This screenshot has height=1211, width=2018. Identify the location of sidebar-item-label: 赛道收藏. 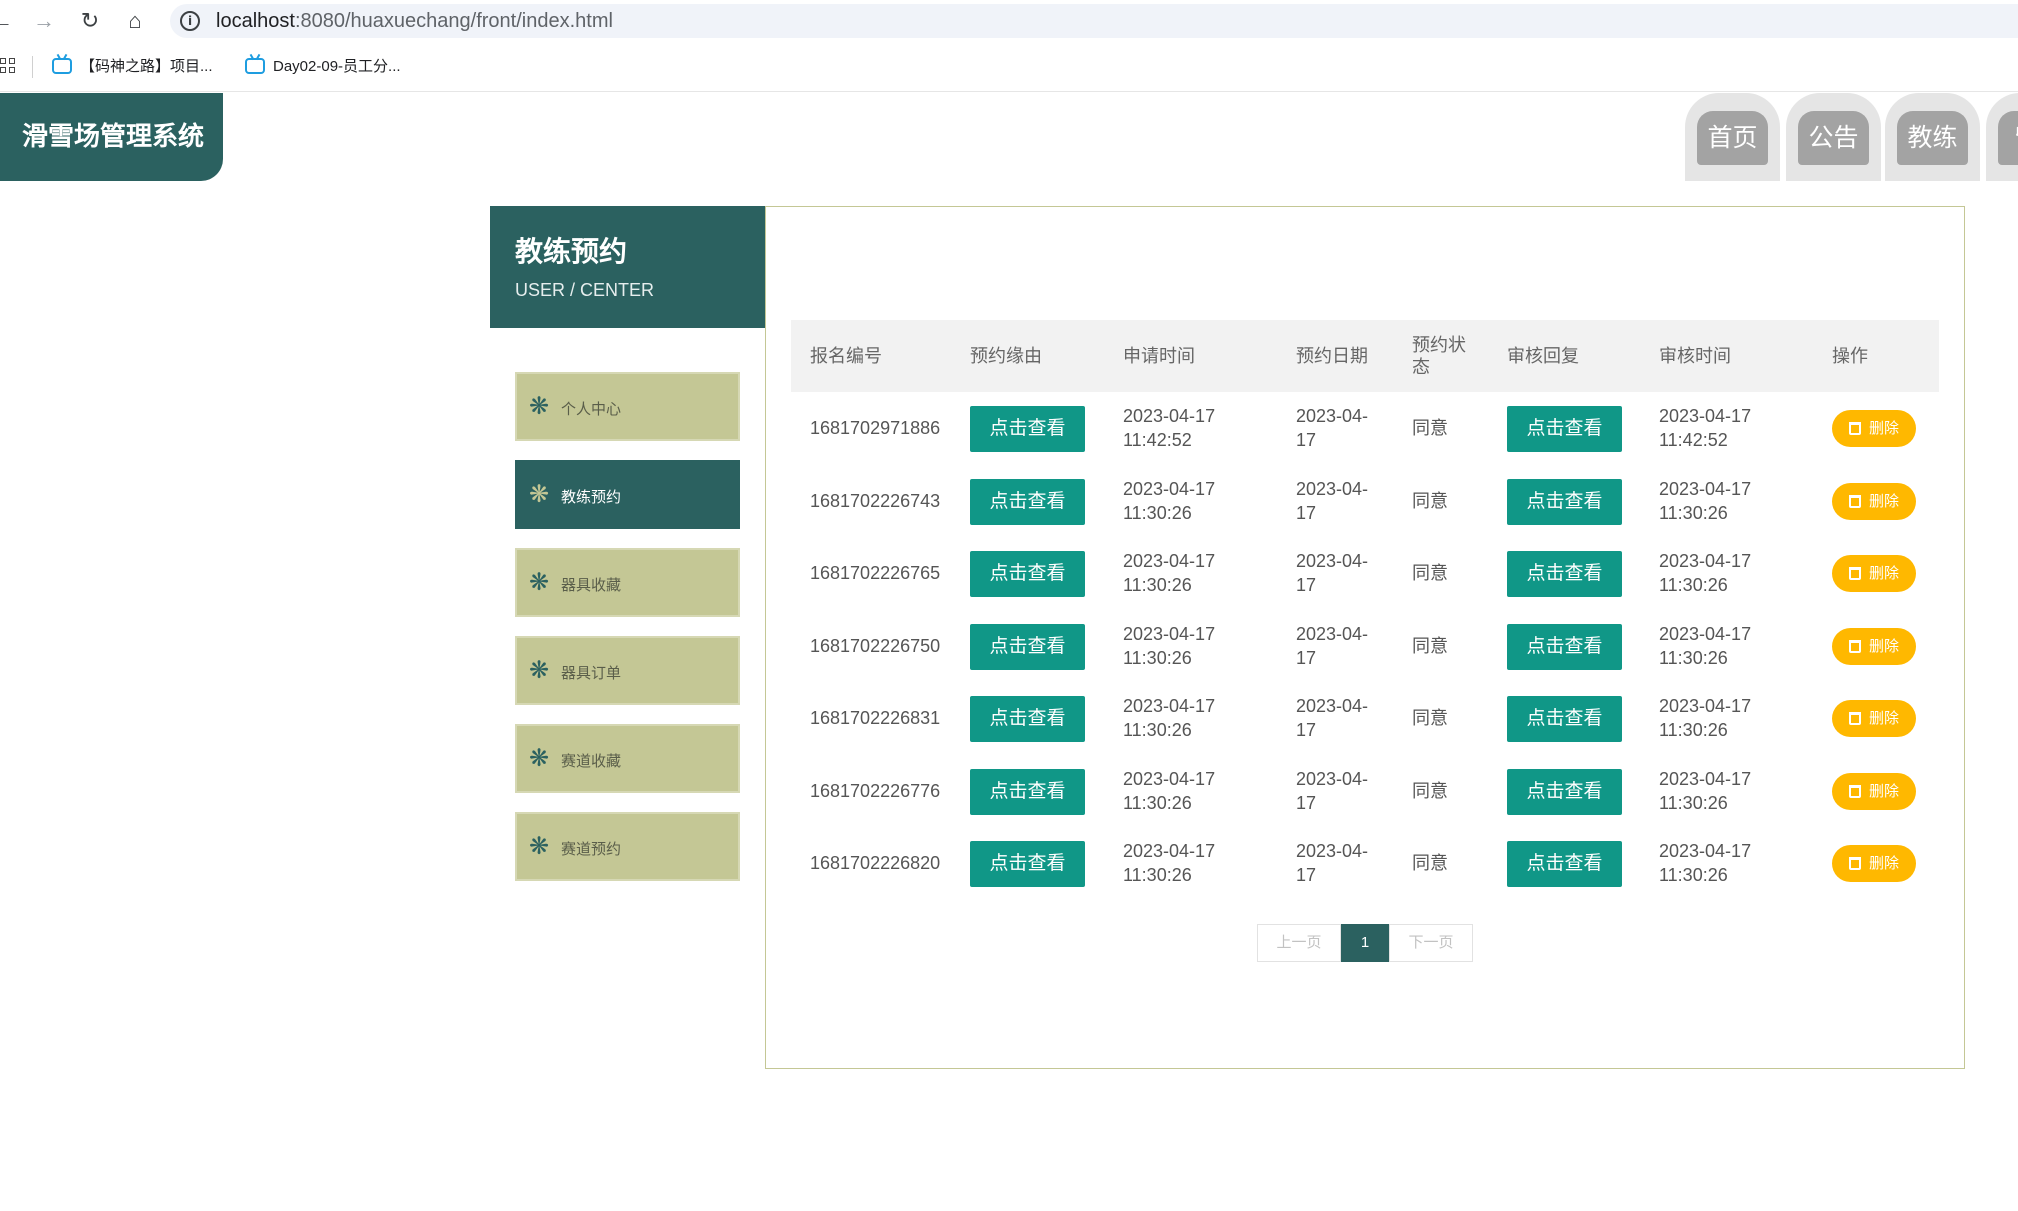
(591, 761).